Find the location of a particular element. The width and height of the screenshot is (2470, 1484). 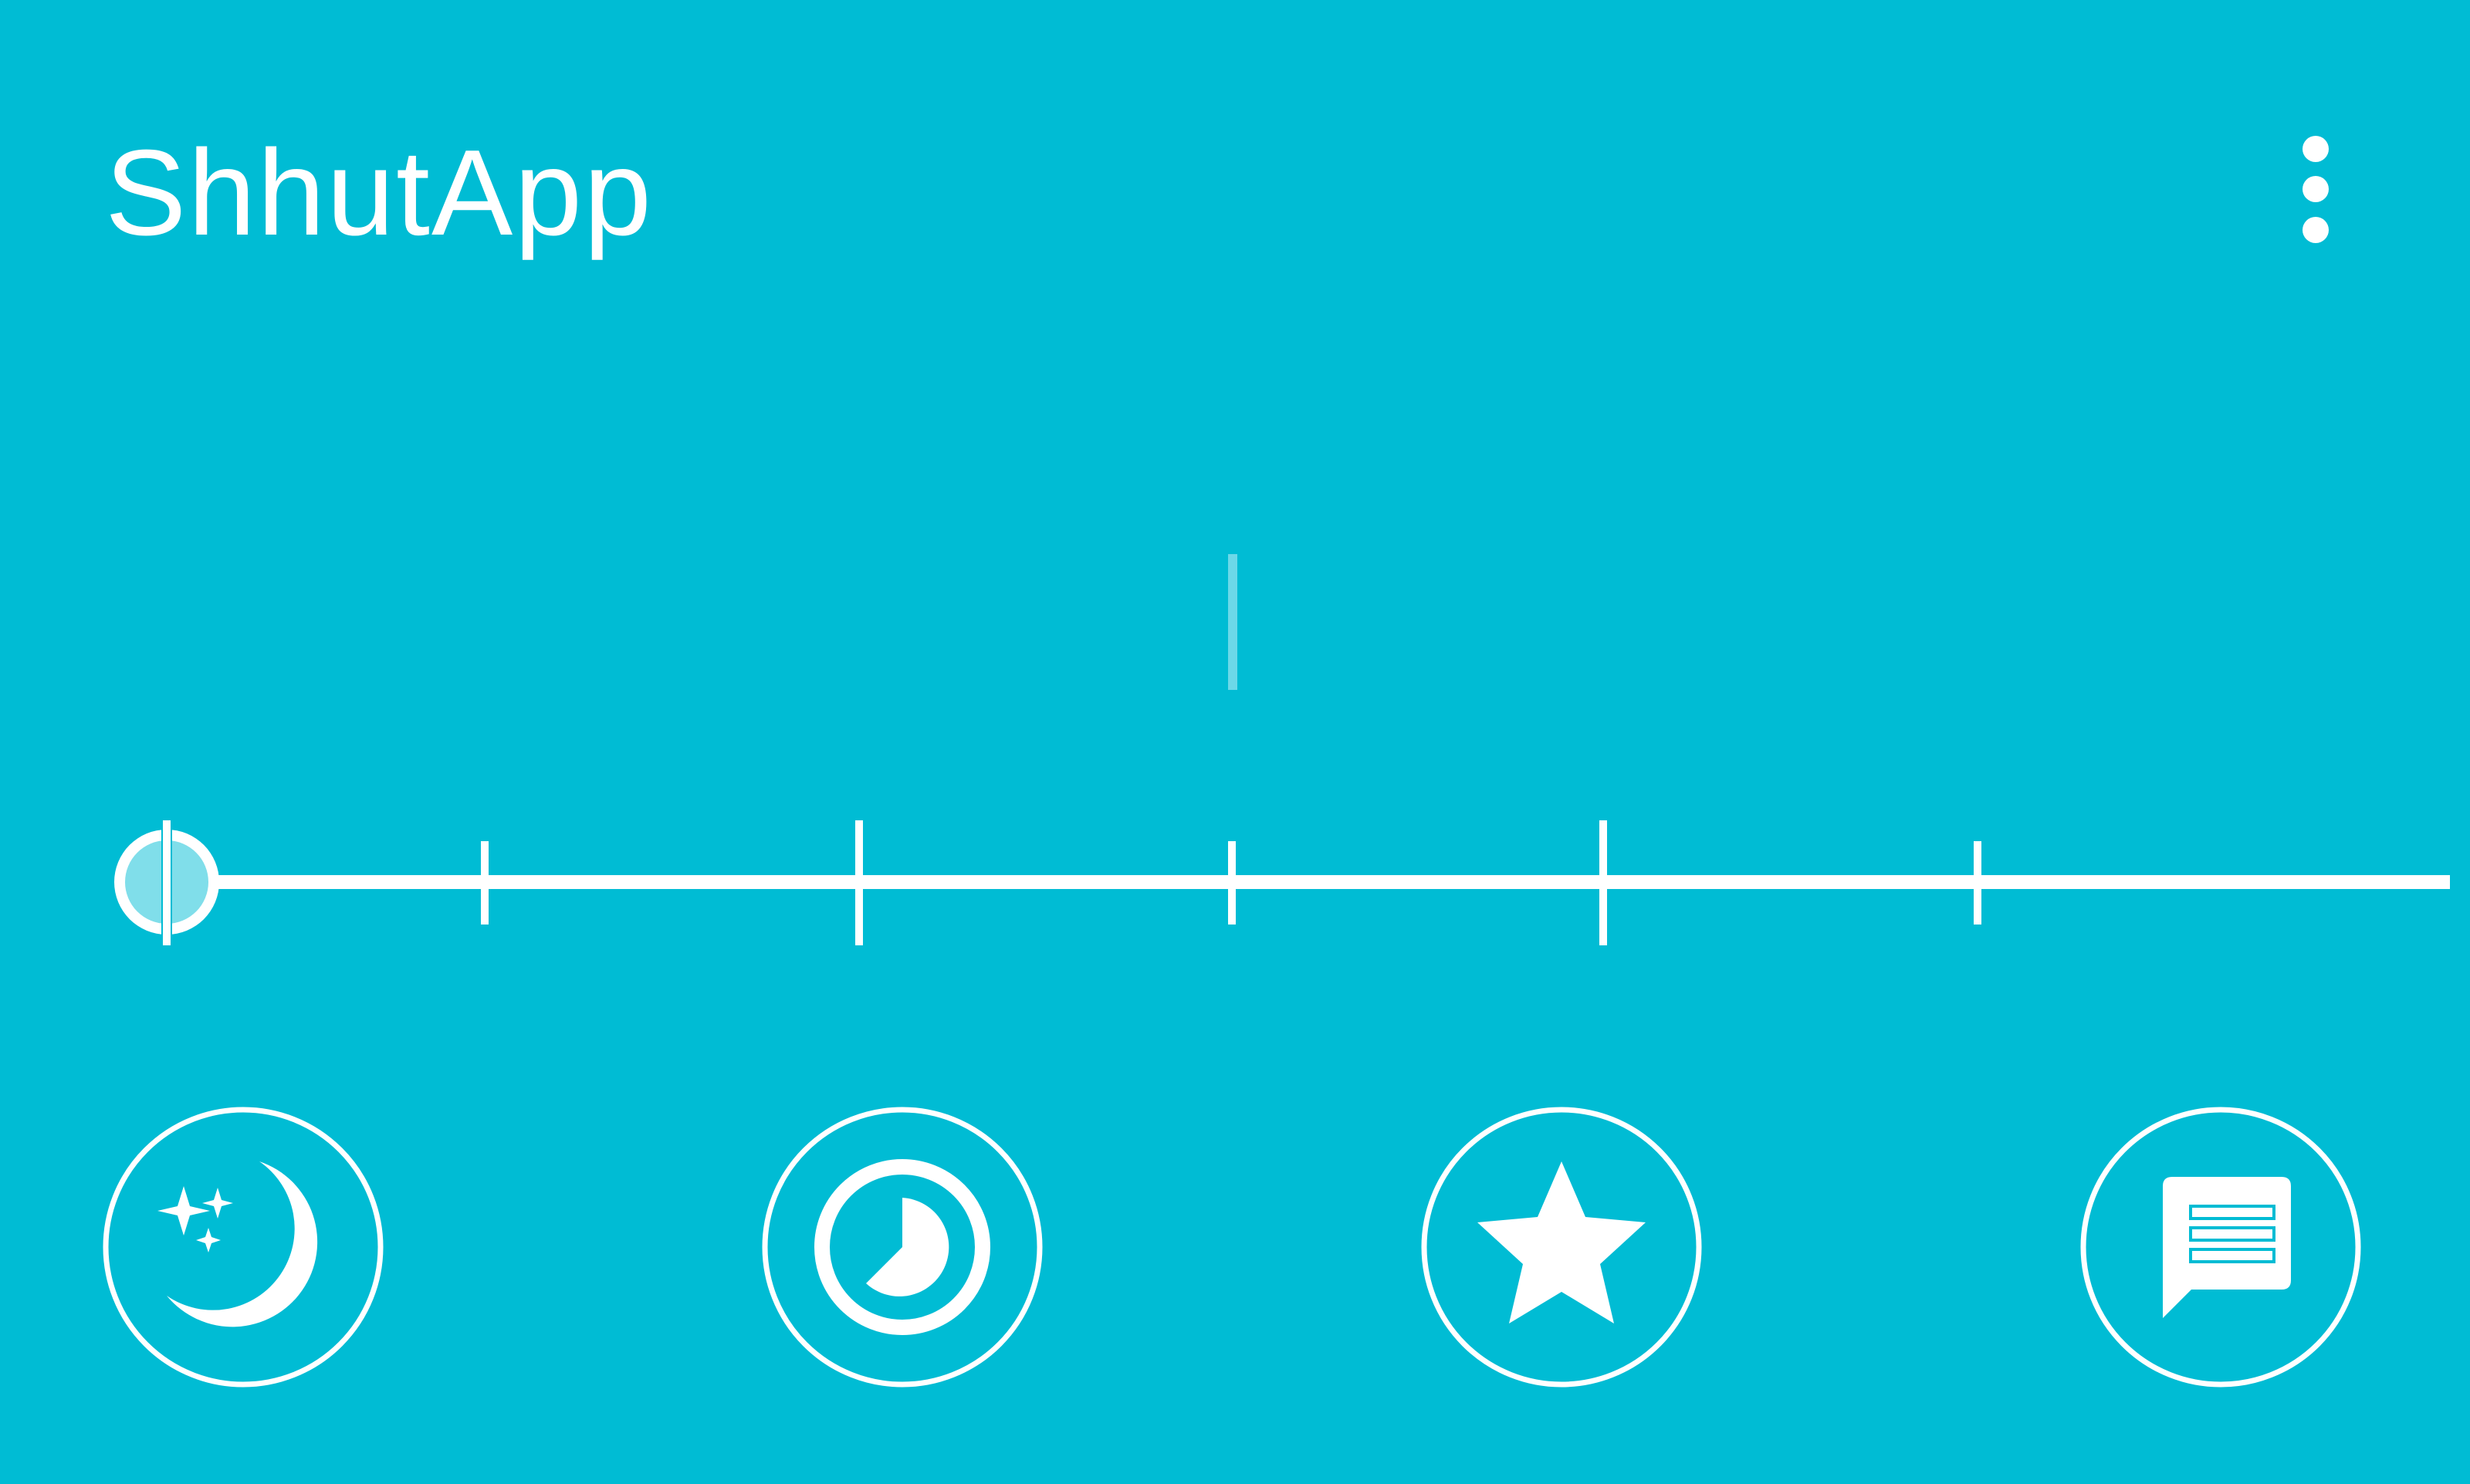

slider-ghost-marker is located at coordinates (1232, 622).